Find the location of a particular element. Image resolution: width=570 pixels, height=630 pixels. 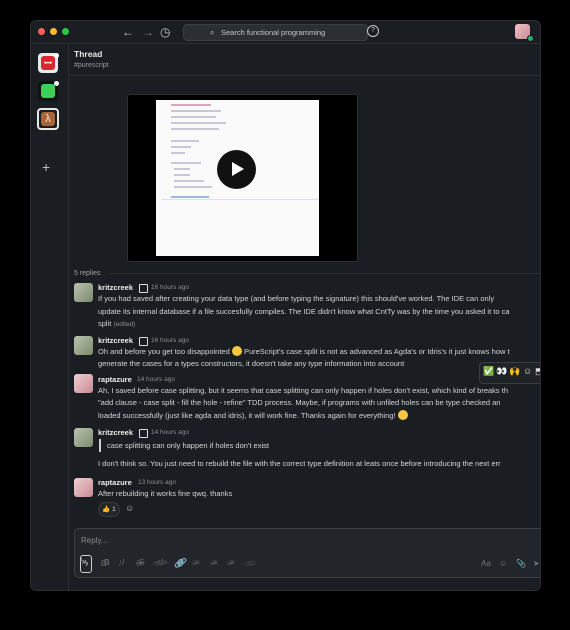

workspace-lambda: λ is located at coordinates (48, 119).